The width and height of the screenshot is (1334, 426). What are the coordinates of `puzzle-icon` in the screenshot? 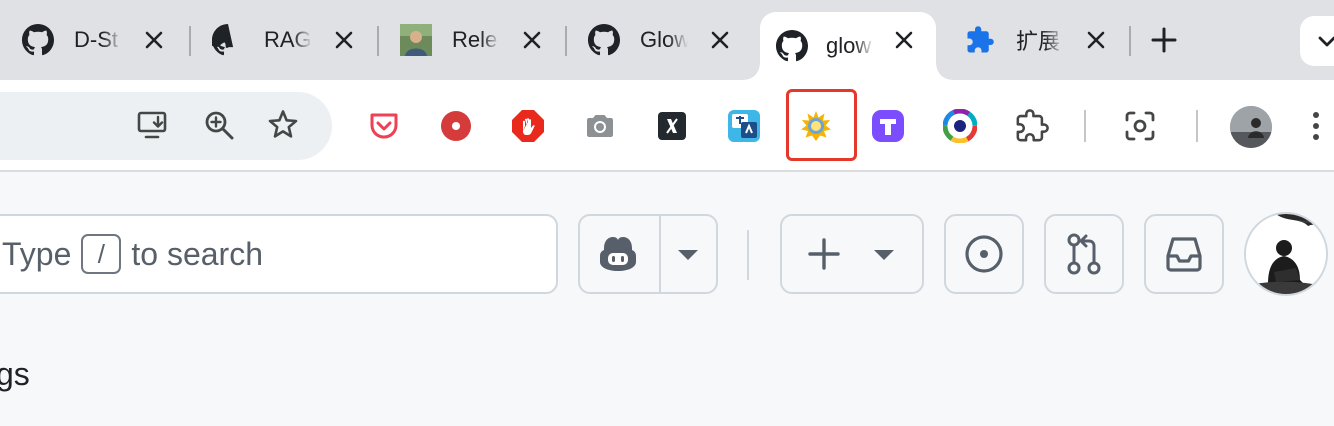 It's located at (980, 40).